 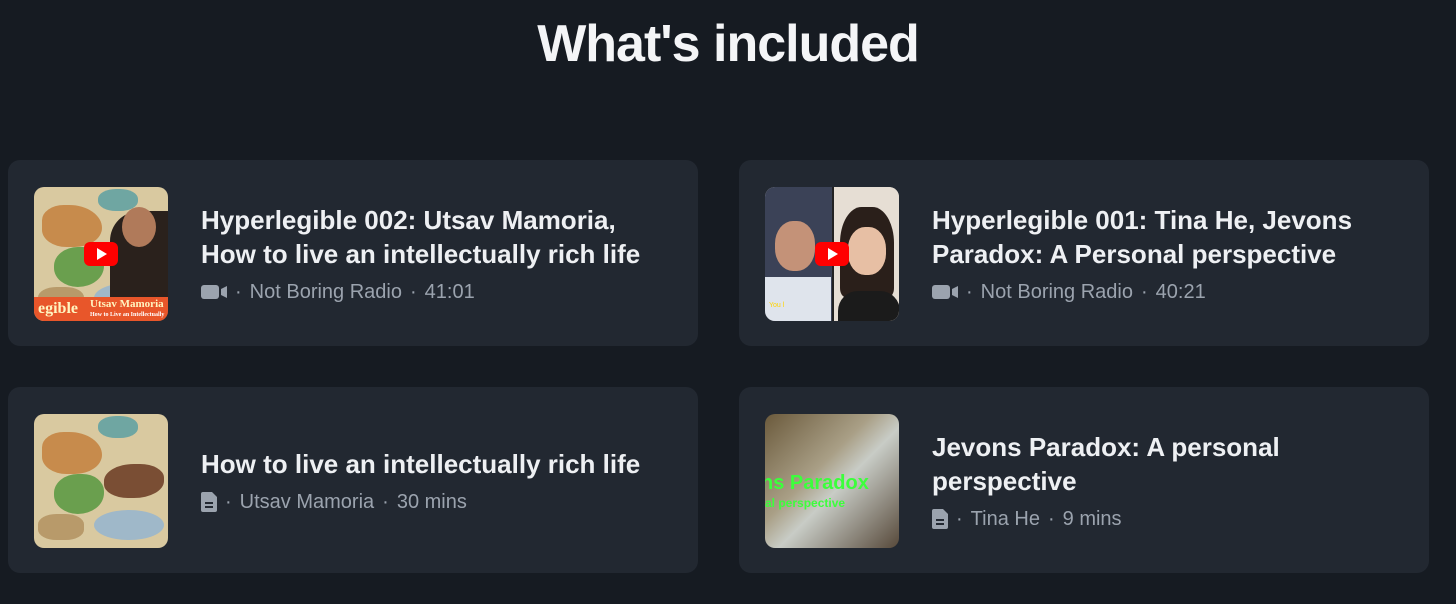 I want to click on thumbnail, so click(x=101, y=481).